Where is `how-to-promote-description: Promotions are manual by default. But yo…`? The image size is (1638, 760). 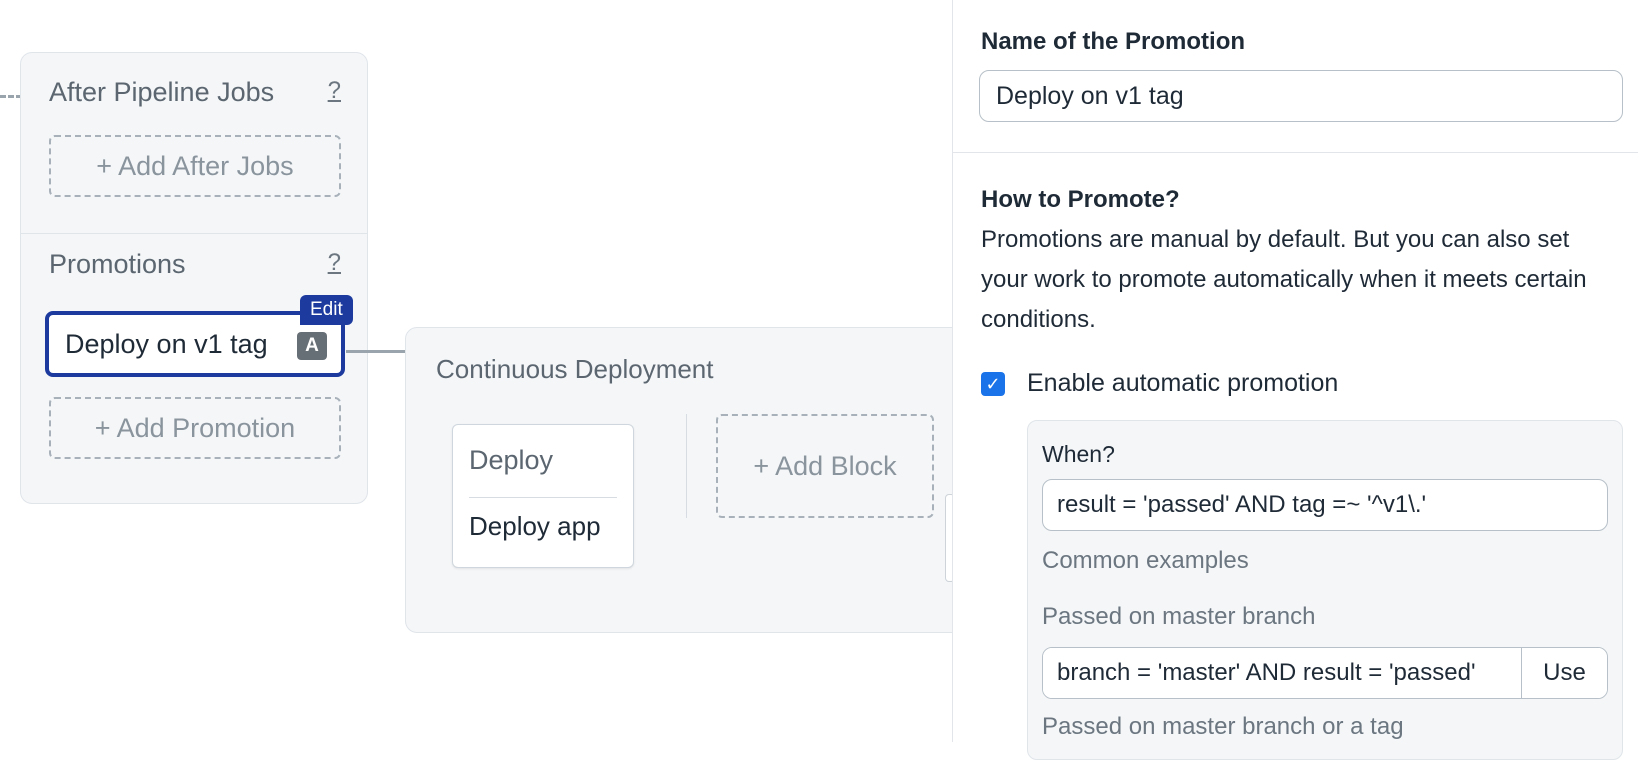
how-to-promote-description: Promotions are manual by default. But yo… is located at coordinates (1284, 279).